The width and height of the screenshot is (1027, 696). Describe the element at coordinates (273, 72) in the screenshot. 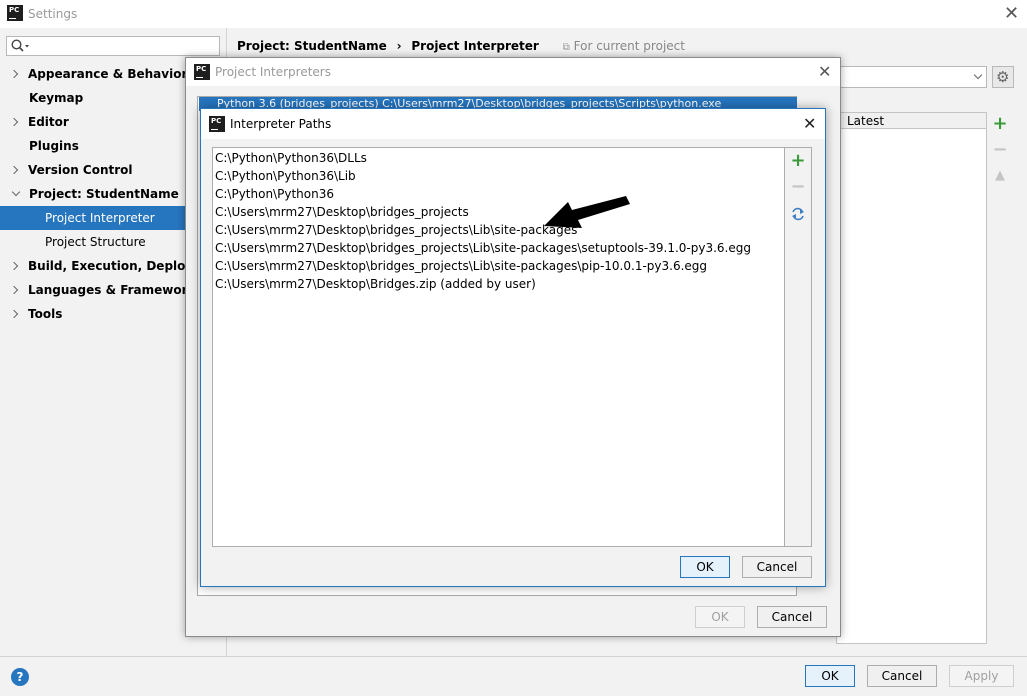

I see `dialog-title: Project Interpreters` at that location.